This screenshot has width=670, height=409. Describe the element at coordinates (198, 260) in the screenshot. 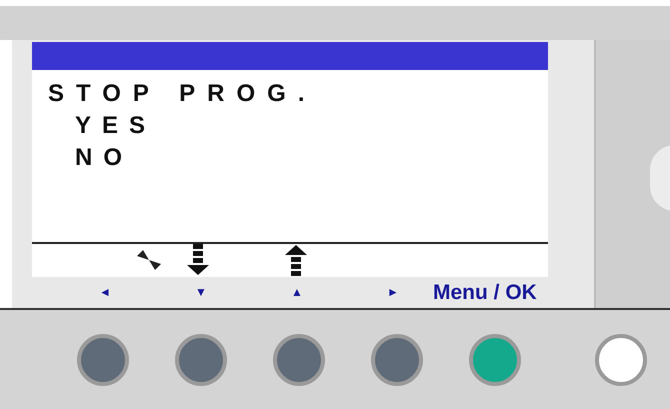

I see `down-arrow-icon` at that location.